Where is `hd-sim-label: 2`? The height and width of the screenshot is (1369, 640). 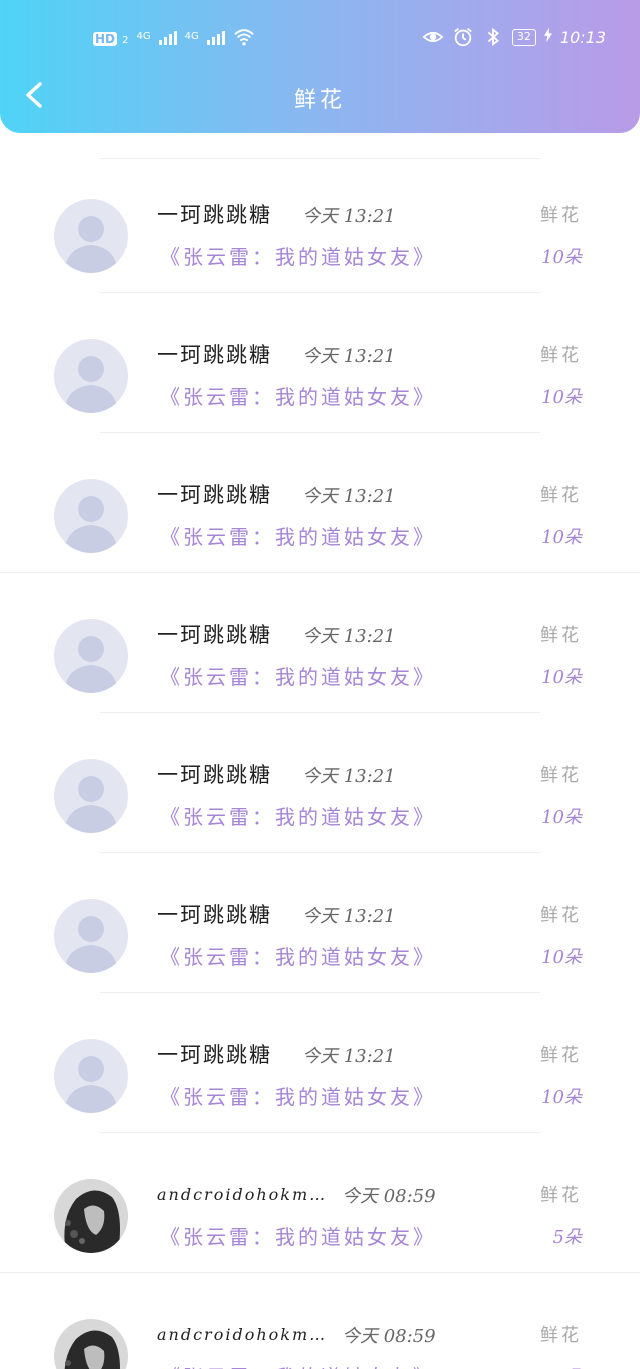
hd-sim-label: 2 is located at coordinates (125, 40).